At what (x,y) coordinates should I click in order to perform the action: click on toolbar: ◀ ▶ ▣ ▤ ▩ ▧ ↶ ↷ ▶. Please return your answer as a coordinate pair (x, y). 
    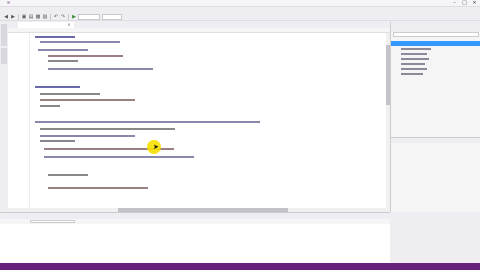
    Looking at the image, I should click on (240, 17).